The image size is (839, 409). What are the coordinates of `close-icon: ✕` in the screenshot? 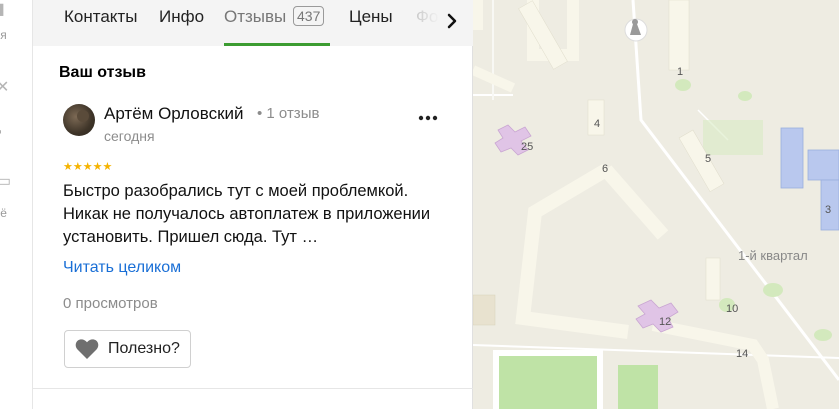 It's located at (5, 87).